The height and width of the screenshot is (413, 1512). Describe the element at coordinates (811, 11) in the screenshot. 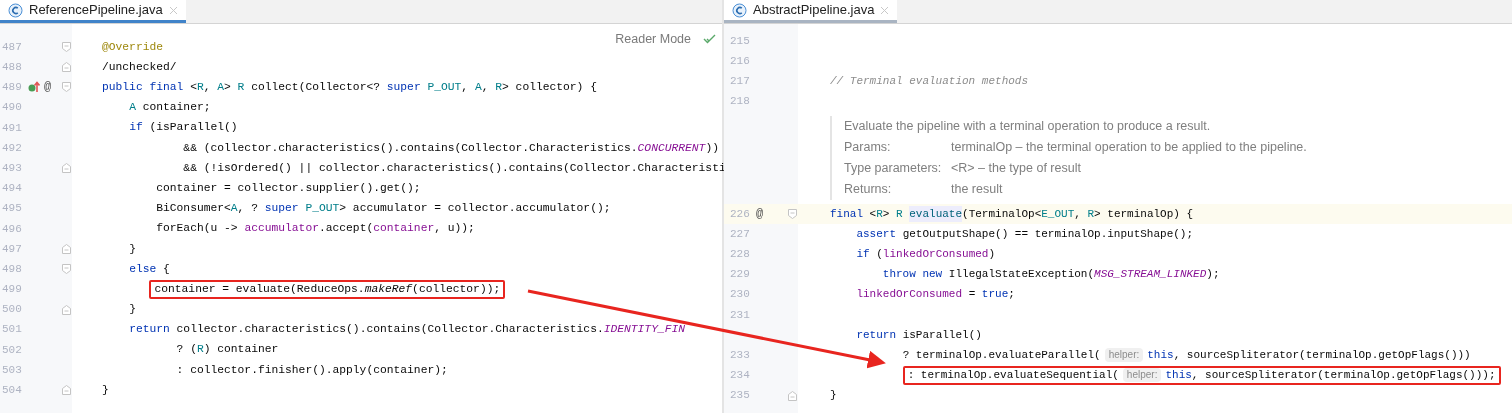

I see `editor-tab: AbstractPipeline.java` at that location.